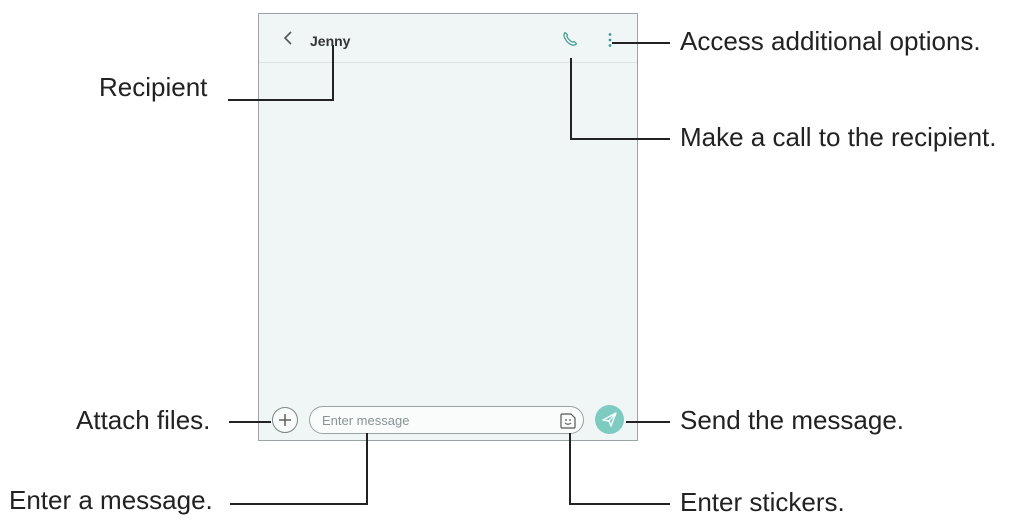 This screenshot has height=522, width=1024. What do you see at coordinates (111, 500) in the screenshot?
I see `callout-enter-message: Enter a message.` at bounding box center [111, 500].